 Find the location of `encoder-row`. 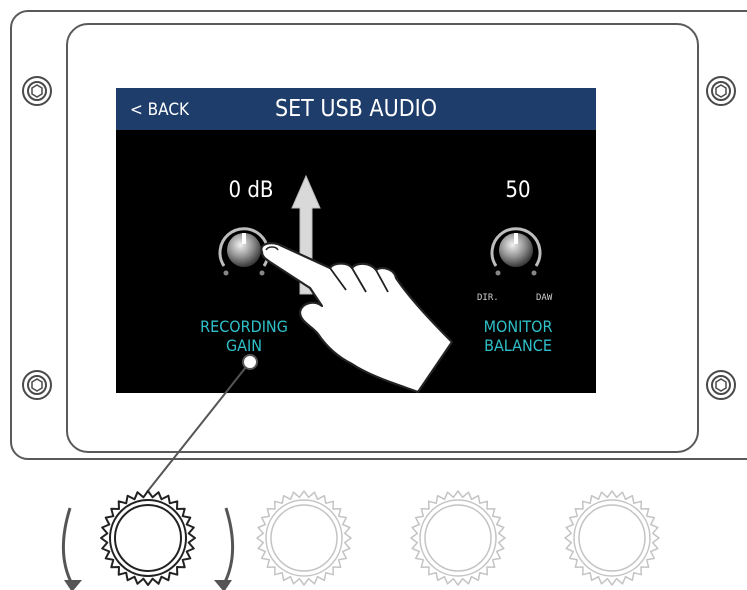

encoder-row is located at coordinates (380, 538).